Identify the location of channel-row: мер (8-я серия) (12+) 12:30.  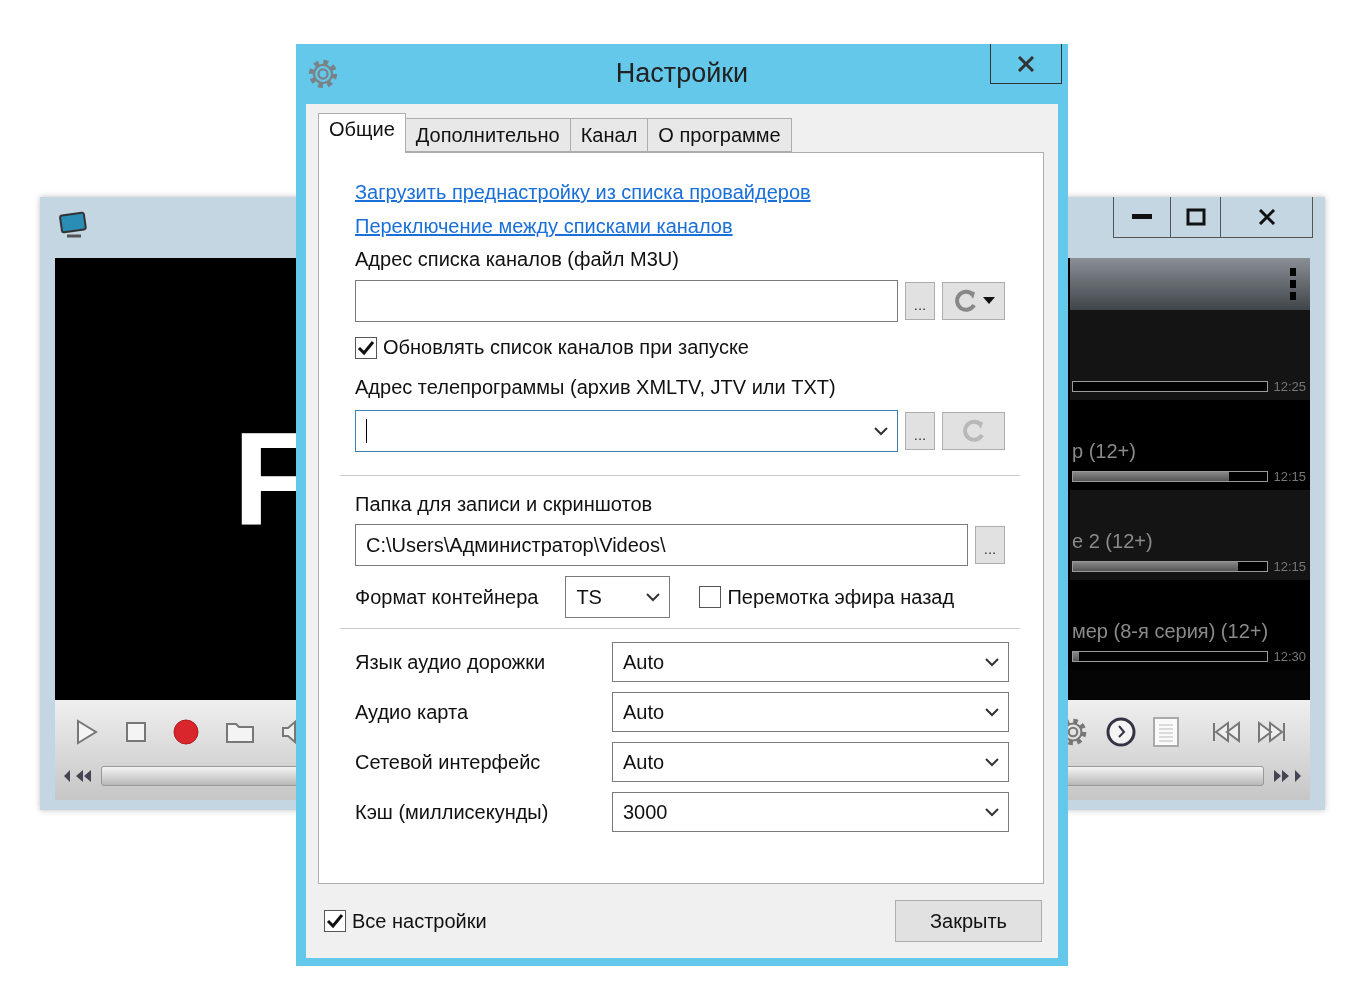
(1190, 625).